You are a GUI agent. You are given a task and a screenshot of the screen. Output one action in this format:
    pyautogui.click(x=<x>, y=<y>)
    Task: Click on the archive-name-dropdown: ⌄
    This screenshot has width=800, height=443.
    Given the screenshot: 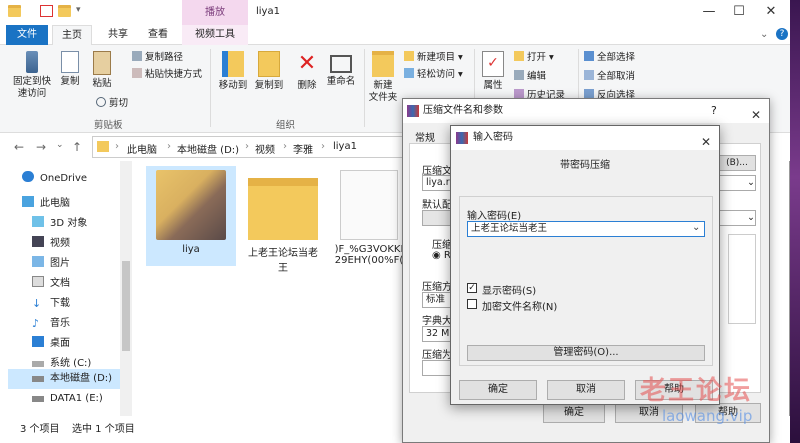 What is the action you would take?
    pyautogui.click(x=737, y=183)
    